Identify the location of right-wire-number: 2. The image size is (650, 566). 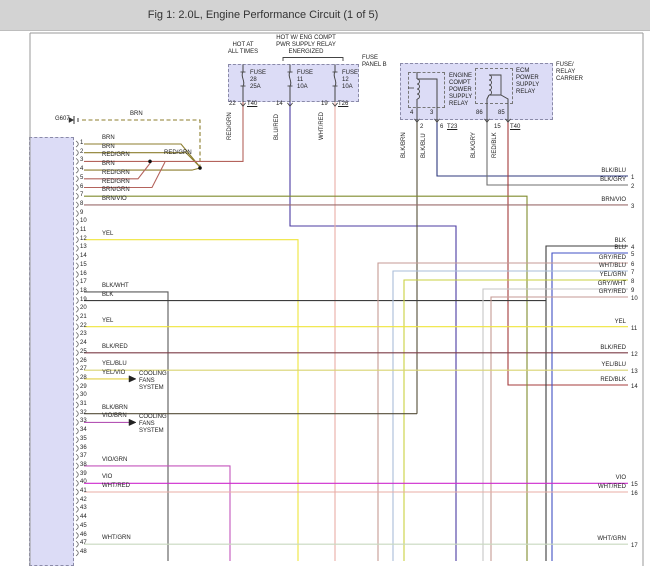
(633, 187).